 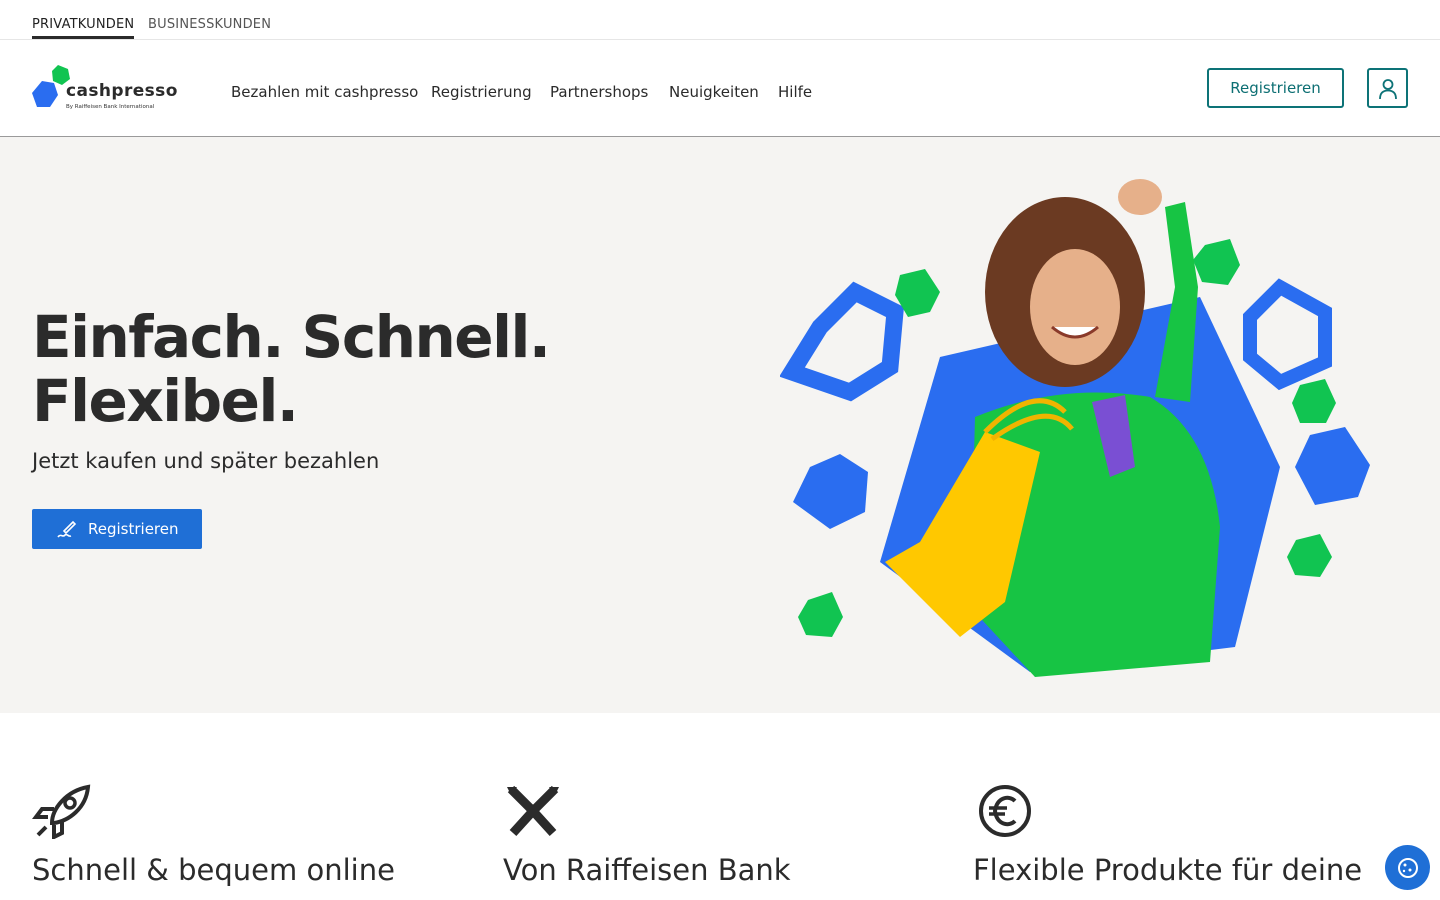 I want to click on login-button, so click(x=1387, y=88).